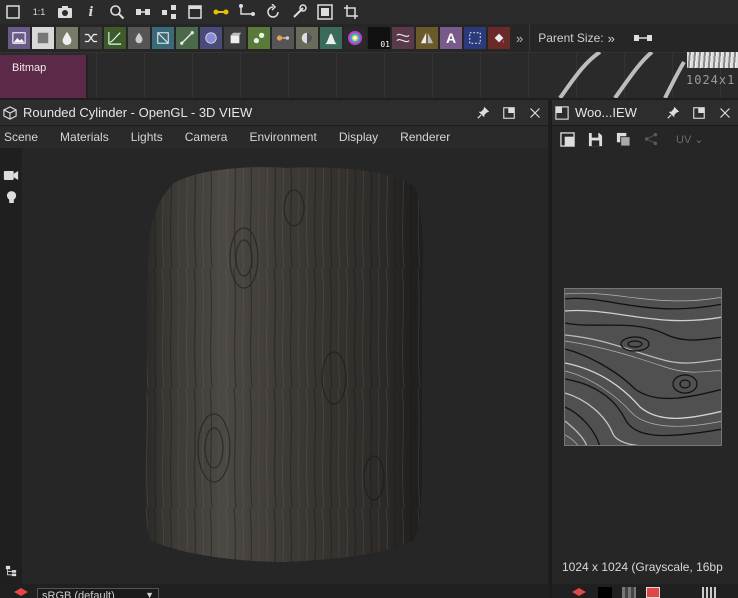  Describe the element at coordinates (642, 567) in the screenshot. I see `texture-info: 1024 x 1024 (Grayscale, 16bp` at that location.